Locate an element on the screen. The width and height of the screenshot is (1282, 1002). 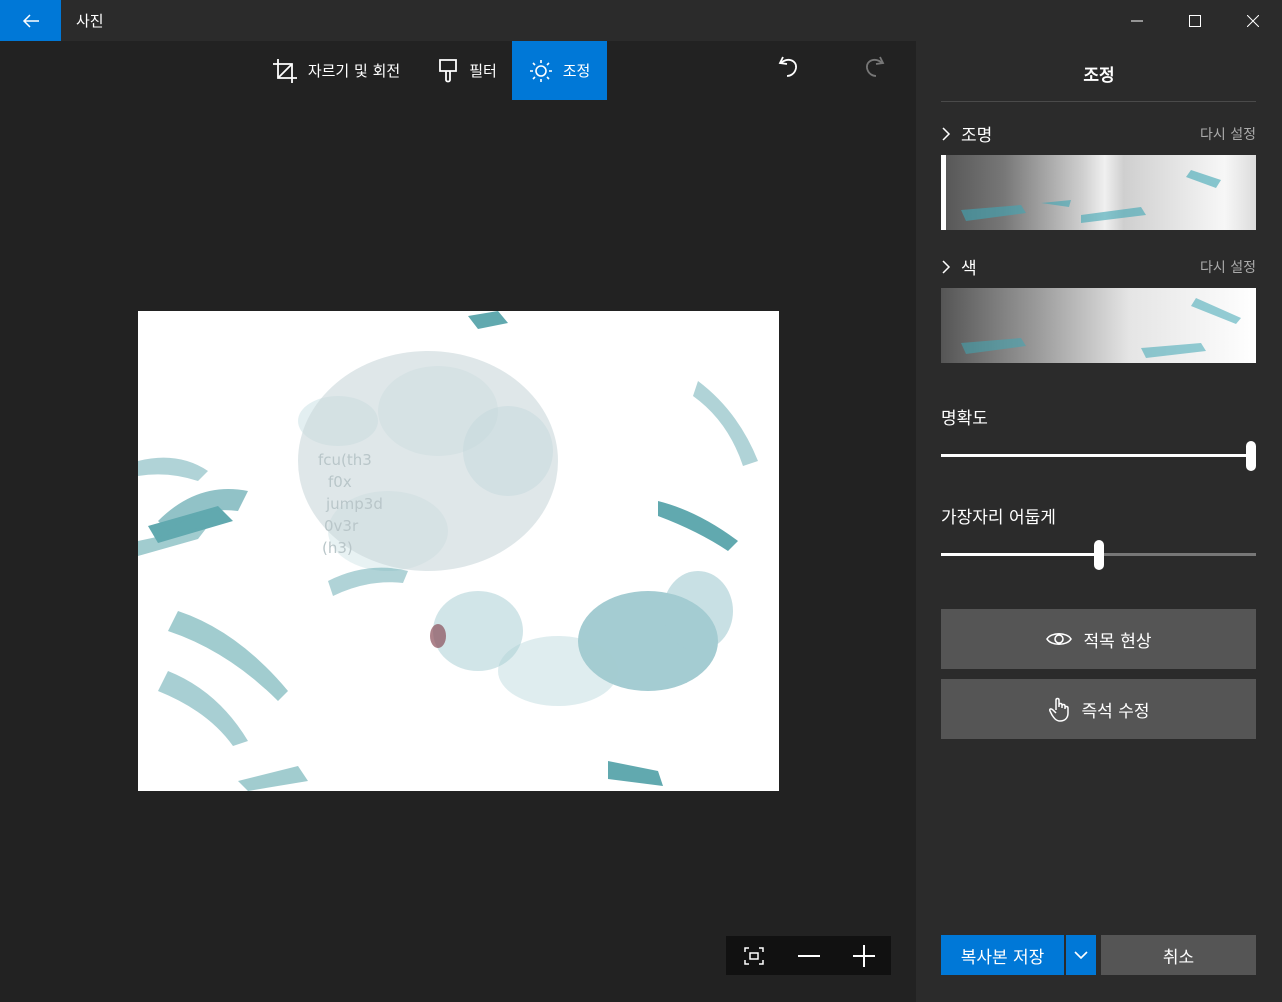
app-title: 사진 is located at coordinates (90, 21).